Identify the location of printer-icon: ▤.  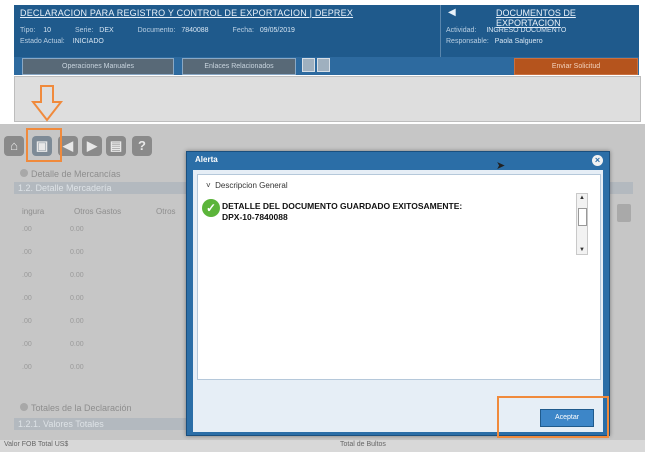
(116, 146).